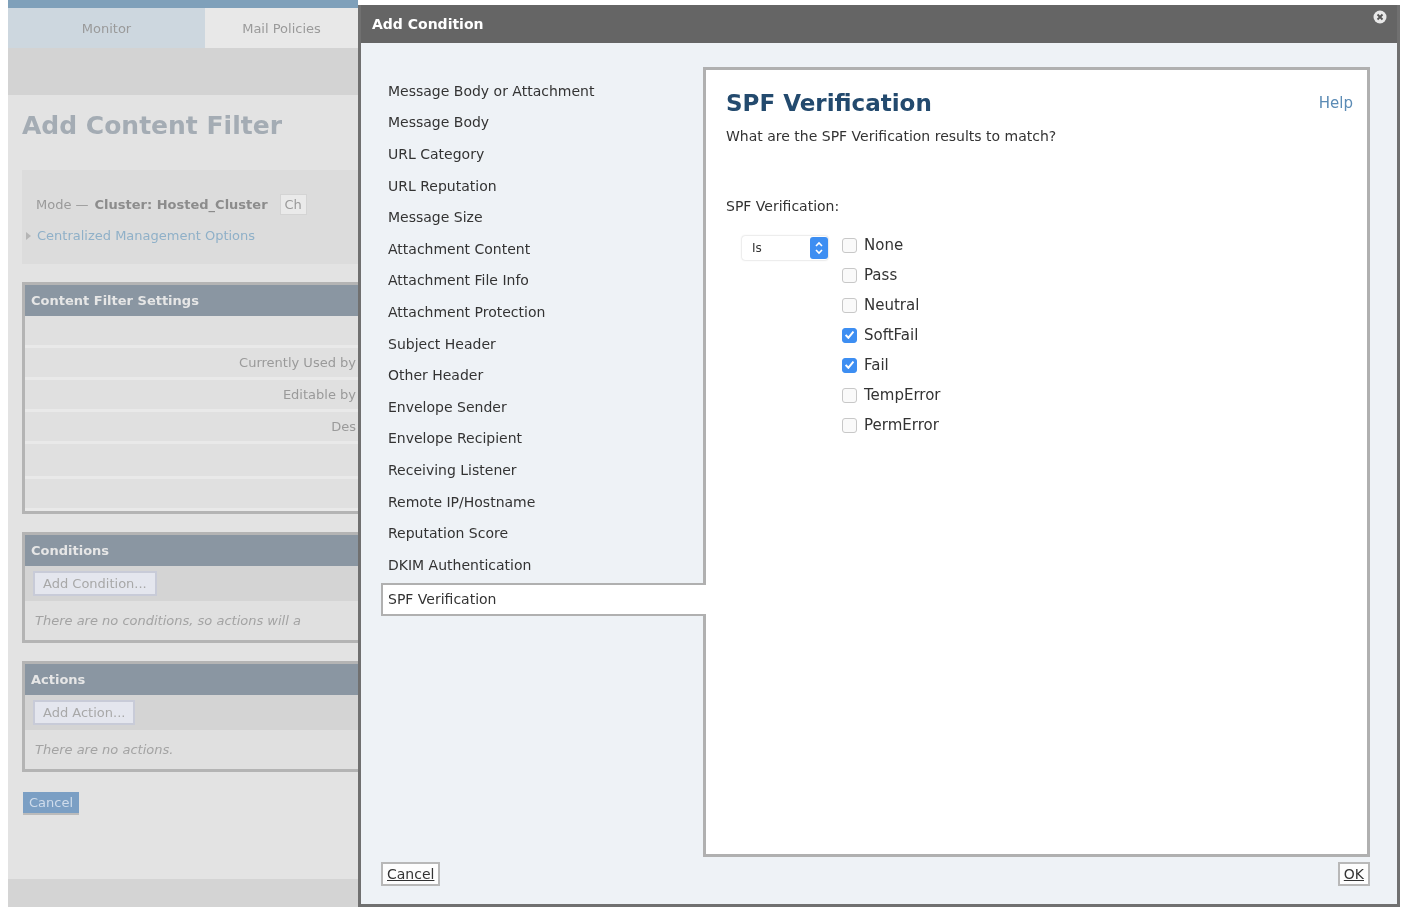 This screenshot has height=907, width=1406. Describe the element at coordinates (1353, 873) in the screenshot. I see `ok-button: OK` at that location.